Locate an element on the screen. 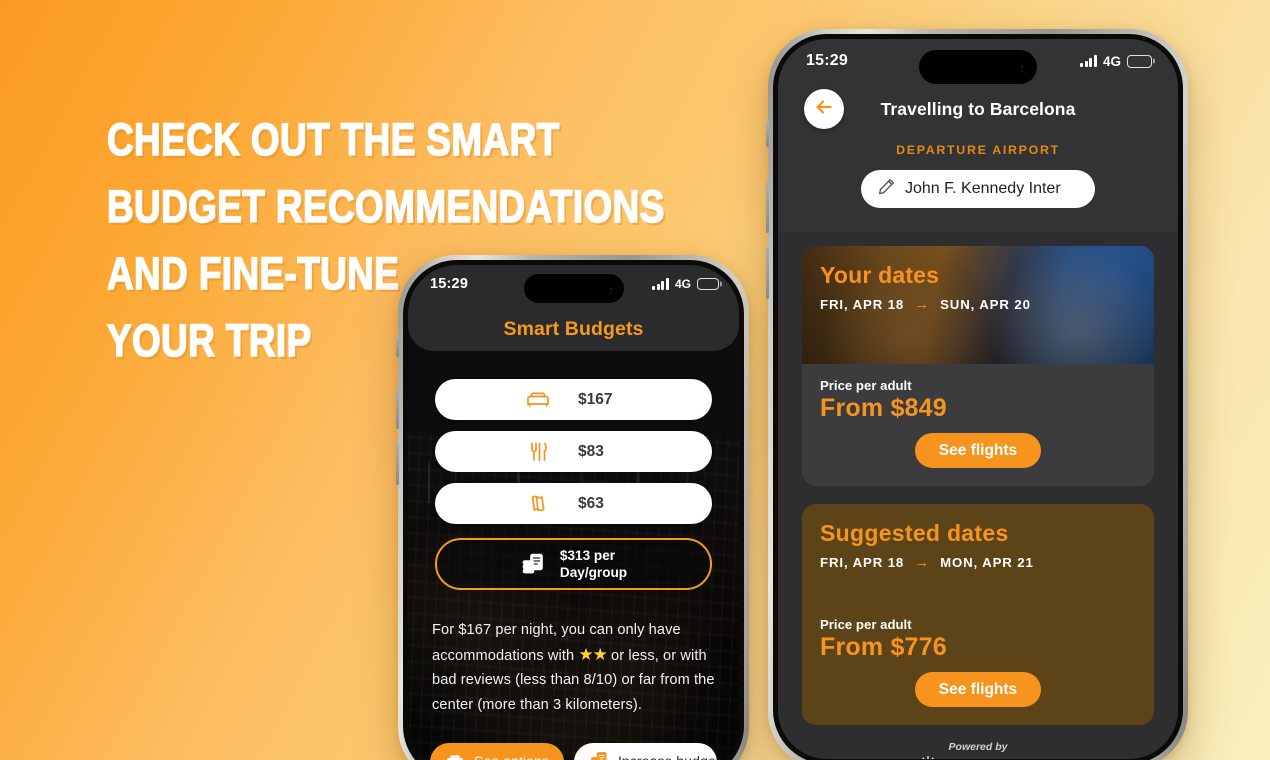  budget-row-accommodation: $167 is located at coordinates (573, 399).